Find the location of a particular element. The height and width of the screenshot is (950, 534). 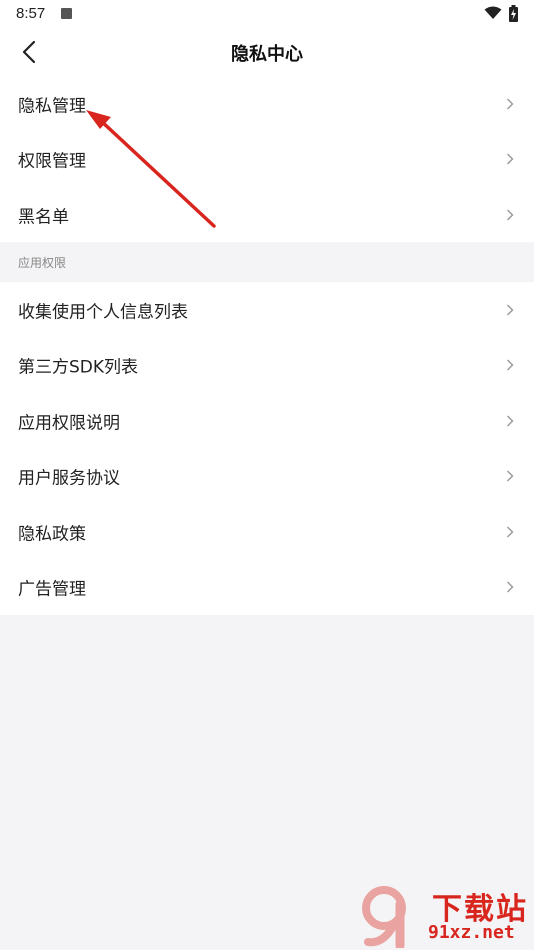

nav-bar: 隐私中心 is located at coordinates (267, 52).